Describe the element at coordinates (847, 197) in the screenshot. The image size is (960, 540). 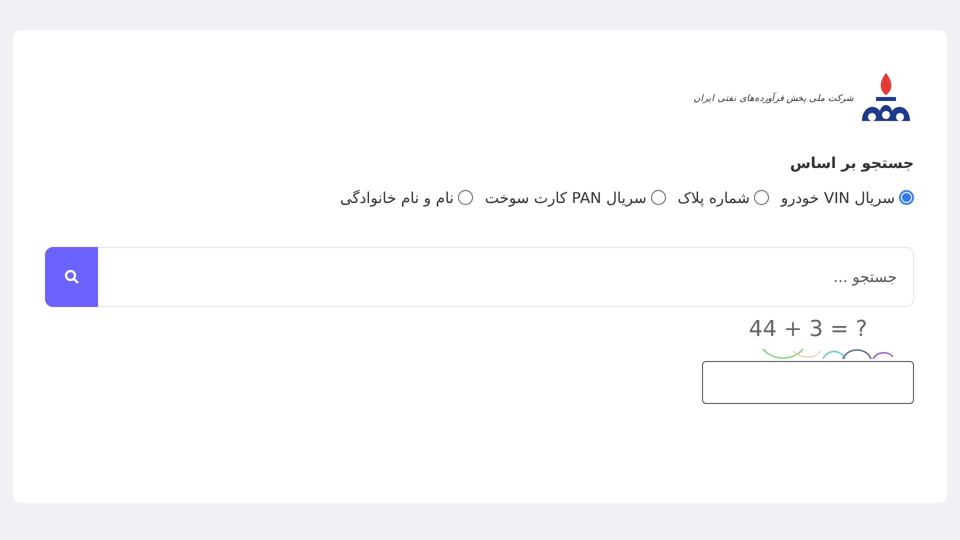
I see `radio-option: سریال VIN خودرو` at that location.